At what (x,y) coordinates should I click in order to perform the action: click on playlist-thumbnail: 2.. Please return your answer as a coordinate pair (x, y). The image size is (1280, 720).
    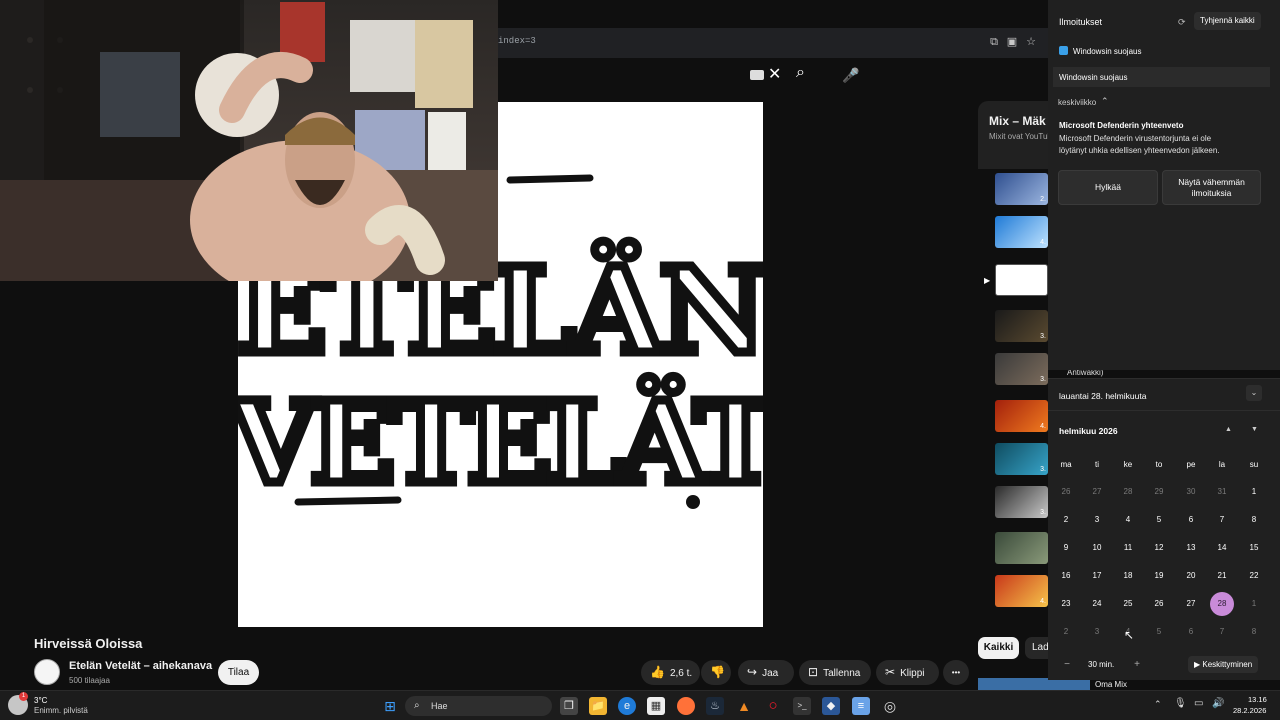
    Looking at the image, I should click on (1021, 189).